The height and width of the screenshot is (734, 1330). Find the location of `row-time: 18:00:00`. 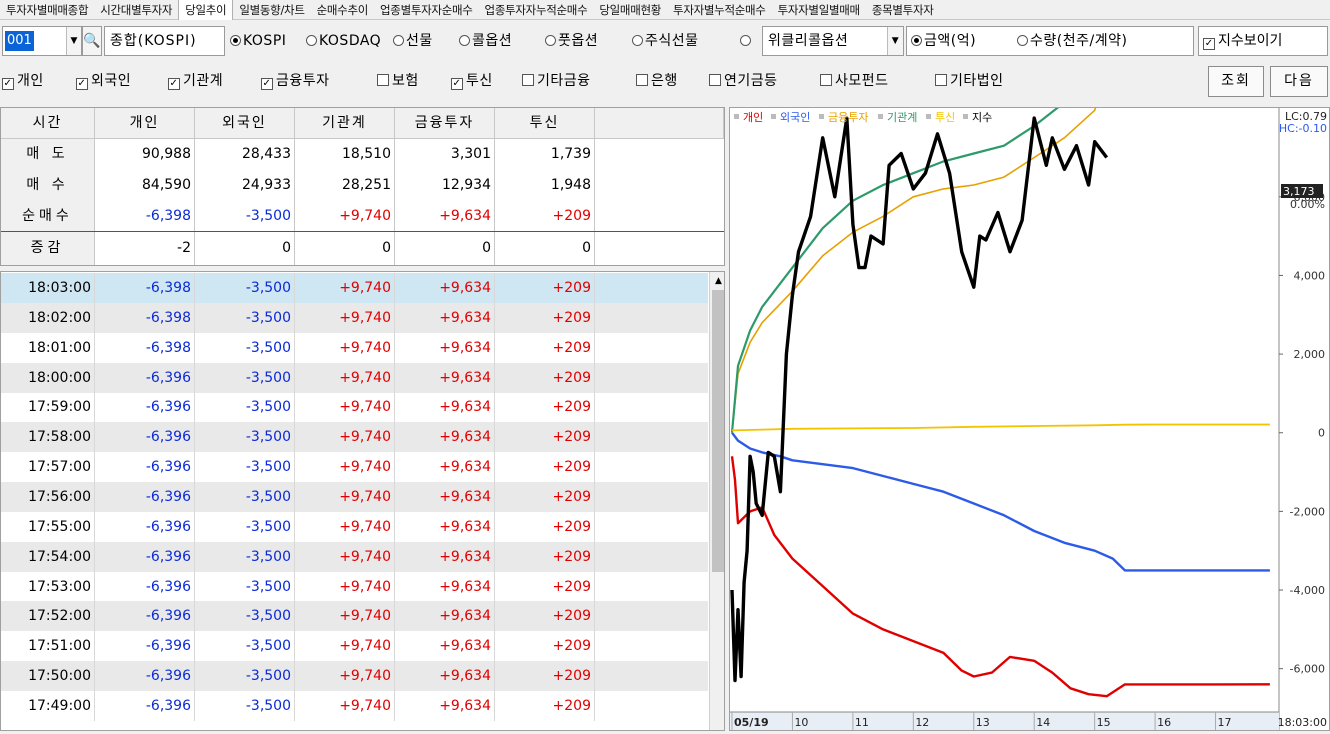

row-time: 18:00:00 is located at coordinates (48, 377).